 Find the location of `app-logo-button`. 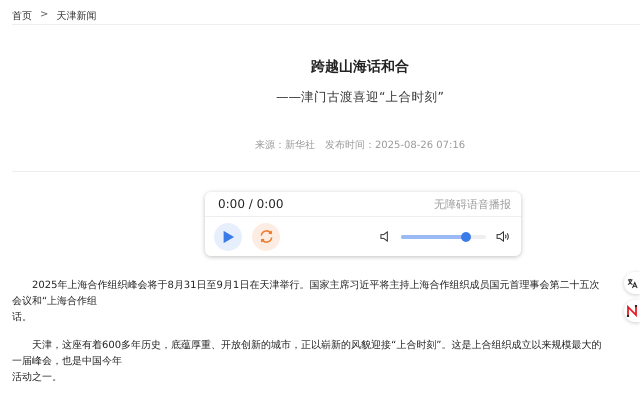

app-logo-button is located at coordinates (632, 311).